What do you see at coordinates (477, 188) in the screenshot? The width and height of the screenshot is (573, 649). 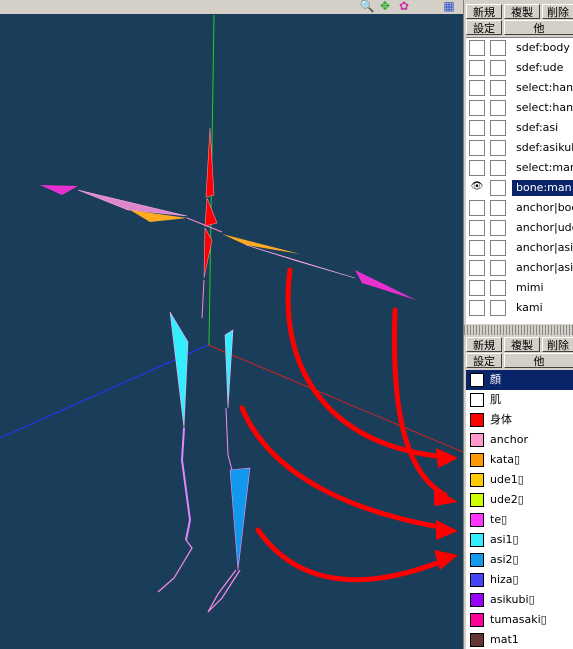 I see `eye-icon: 👁` at bounding box center [477, 188].